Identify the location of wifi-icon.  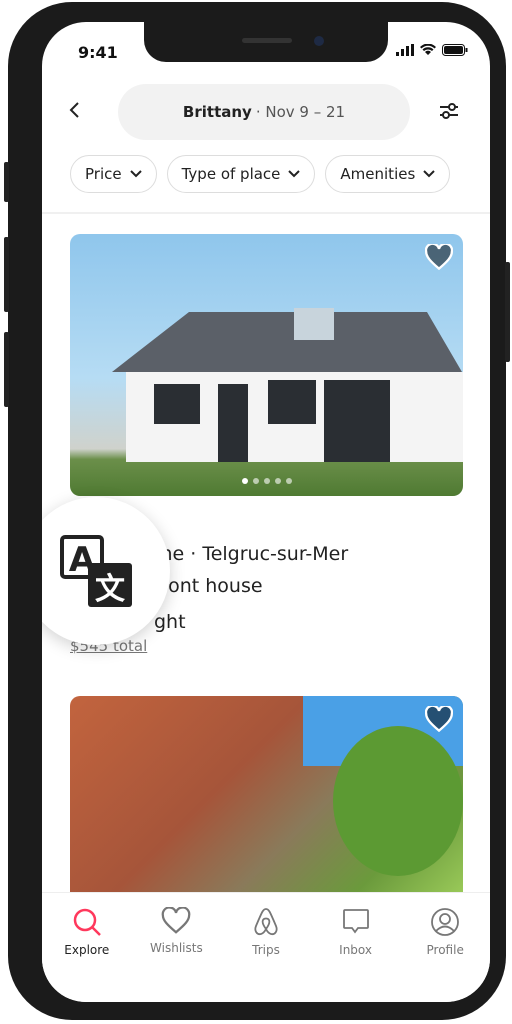
(428, 49).